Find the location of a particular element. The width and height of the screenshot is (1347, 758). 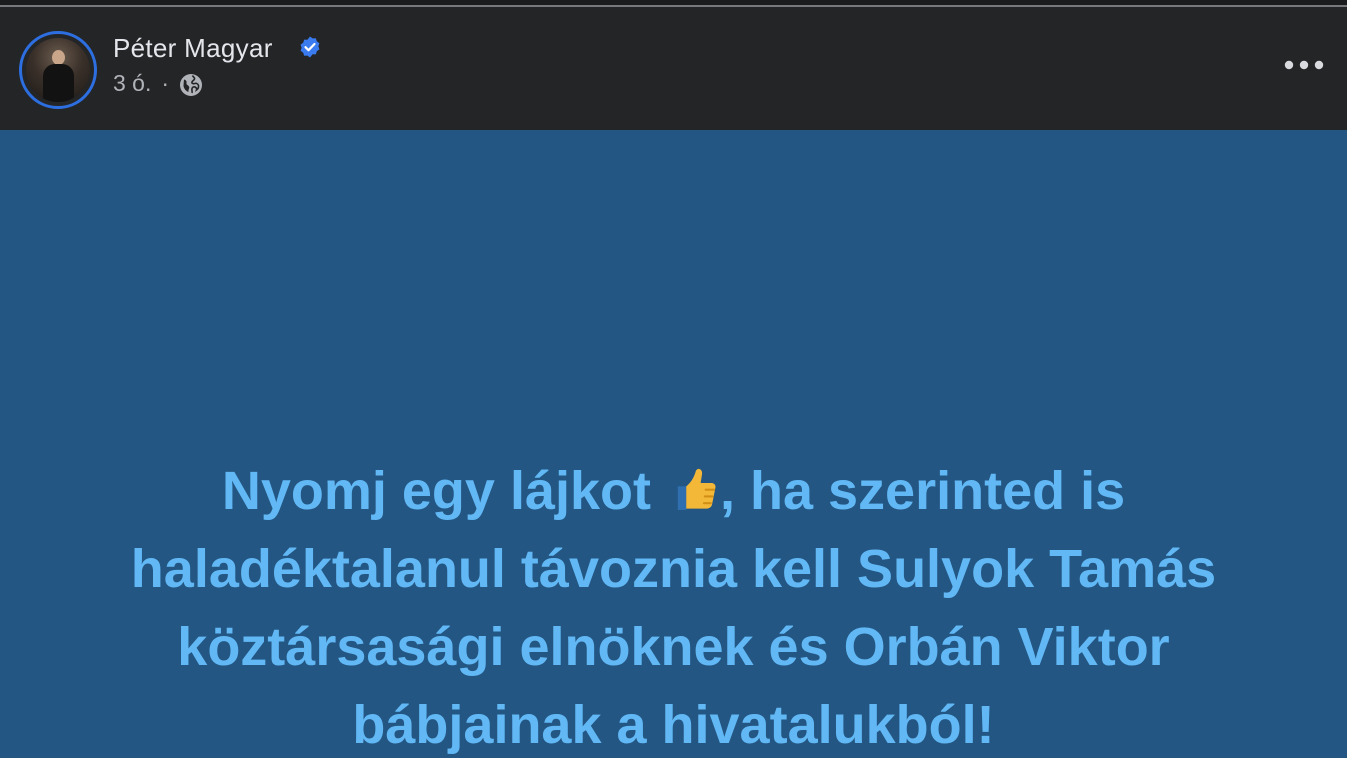

post-timestamp: 3 ó. is located at coordinates (132, 83).